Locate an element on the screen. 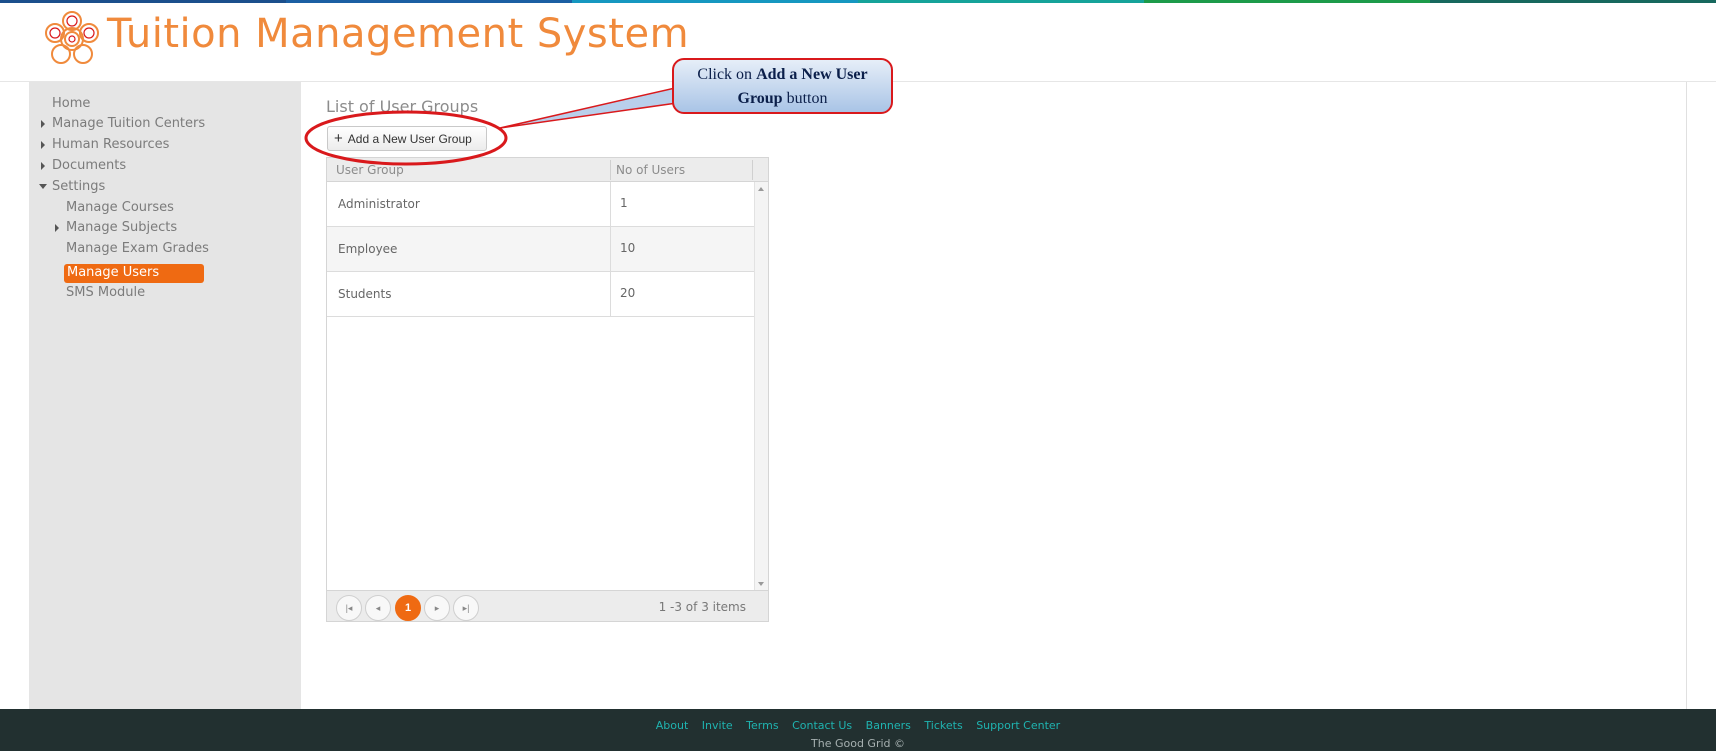 The width and height of the screenshot is (1716, 751). sidebar-item-manage-tuition-centers: Manage Tuition Centers is located at coordinates (128, 123).